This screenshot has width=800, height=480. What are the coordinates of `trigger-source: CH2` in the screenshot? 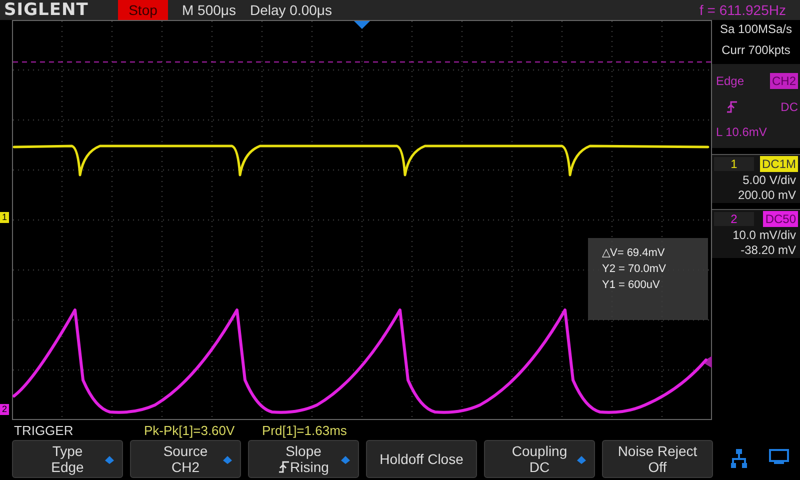 It's located at (784, 80).